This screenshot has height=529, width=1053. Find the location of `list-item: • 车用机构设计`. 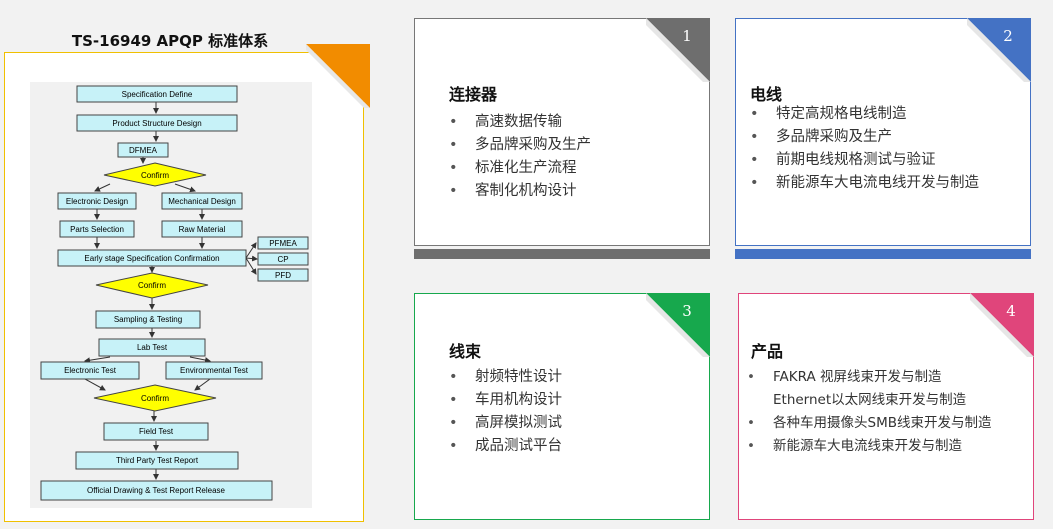

list-item: • 车用机构设计 is located at coordinates (505, 400).